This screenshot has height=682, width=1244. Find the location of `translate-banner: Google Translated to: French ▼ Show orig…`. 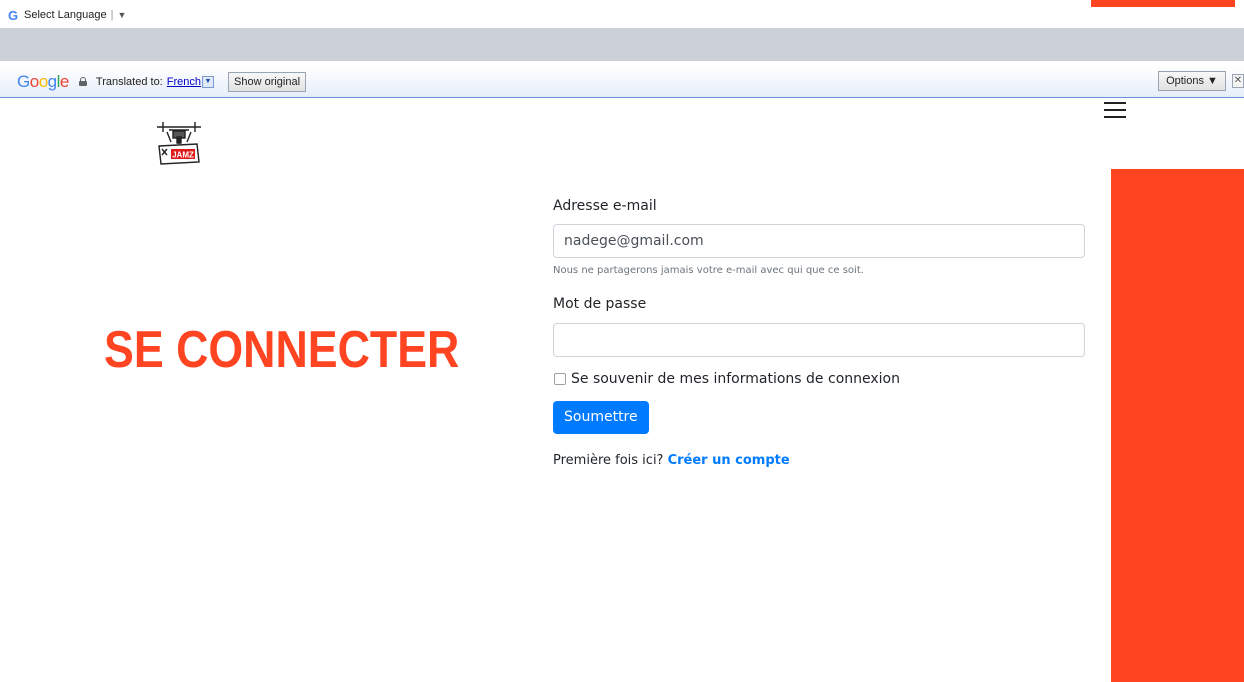

translate-banner: Google Translated to: French ▼ Show orig… is located at coordinates (622, 82).